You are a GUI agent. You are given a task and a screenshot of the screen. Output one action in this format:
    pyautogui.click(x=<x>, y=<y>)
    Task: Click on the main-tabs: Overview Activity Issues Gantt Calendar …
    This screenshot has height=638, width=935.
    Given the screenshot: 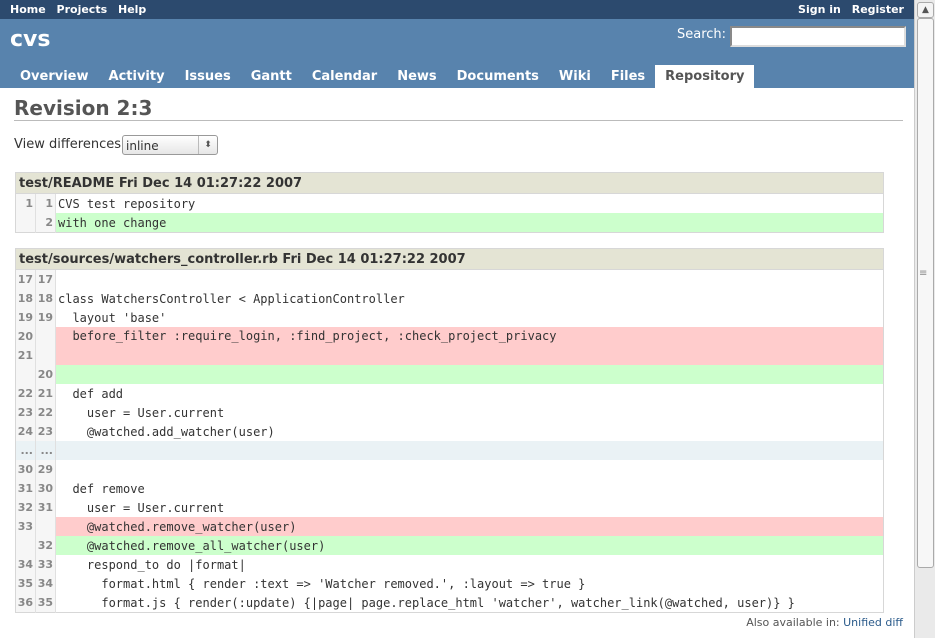 What is the action you would take?
    pyautogui.click(x=382, y=76)
    